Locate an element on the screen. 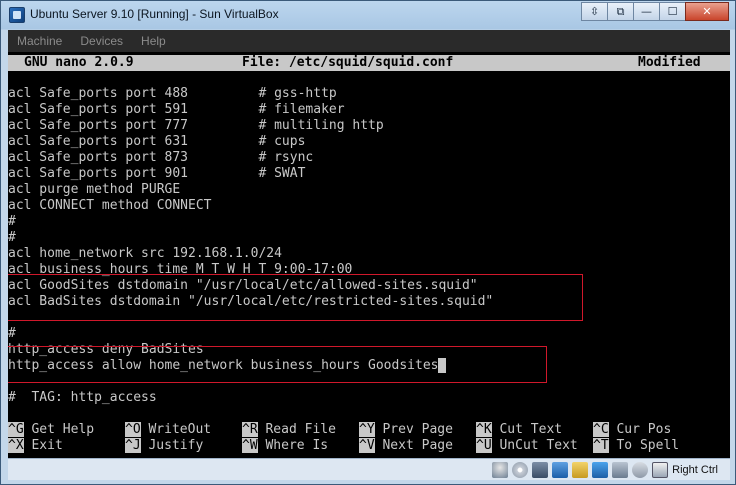  window-controls: ⇳ ⧉ — ☐ ✕ is located at coordinates (655, 12).